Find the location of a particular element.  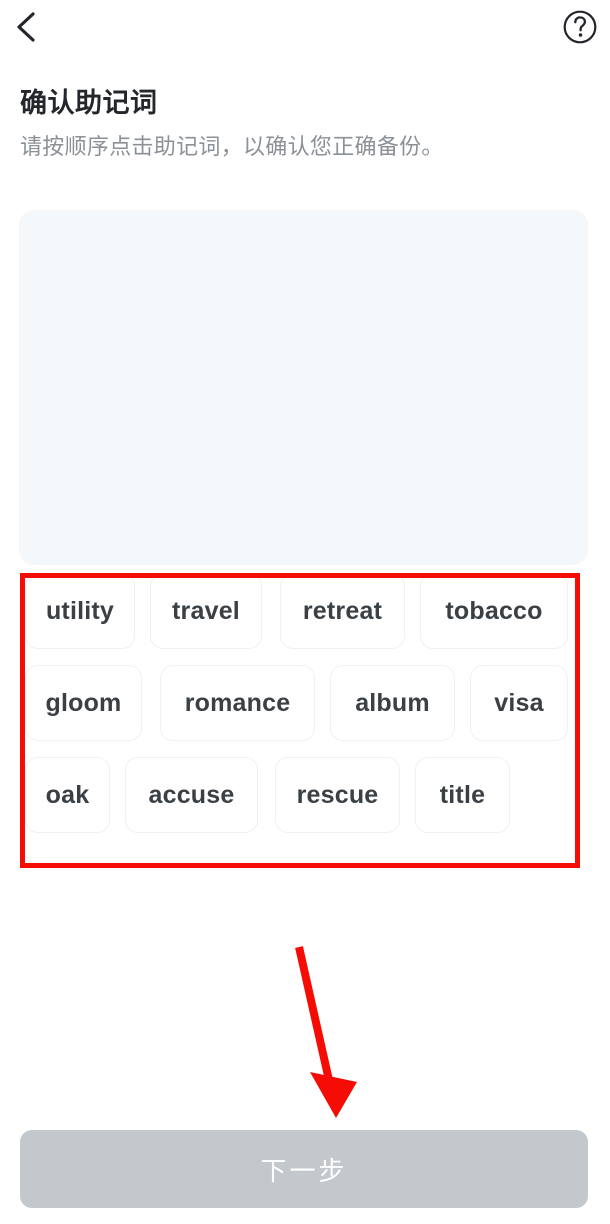

word-chip-visa: visa is located at coordinates (519, 703).